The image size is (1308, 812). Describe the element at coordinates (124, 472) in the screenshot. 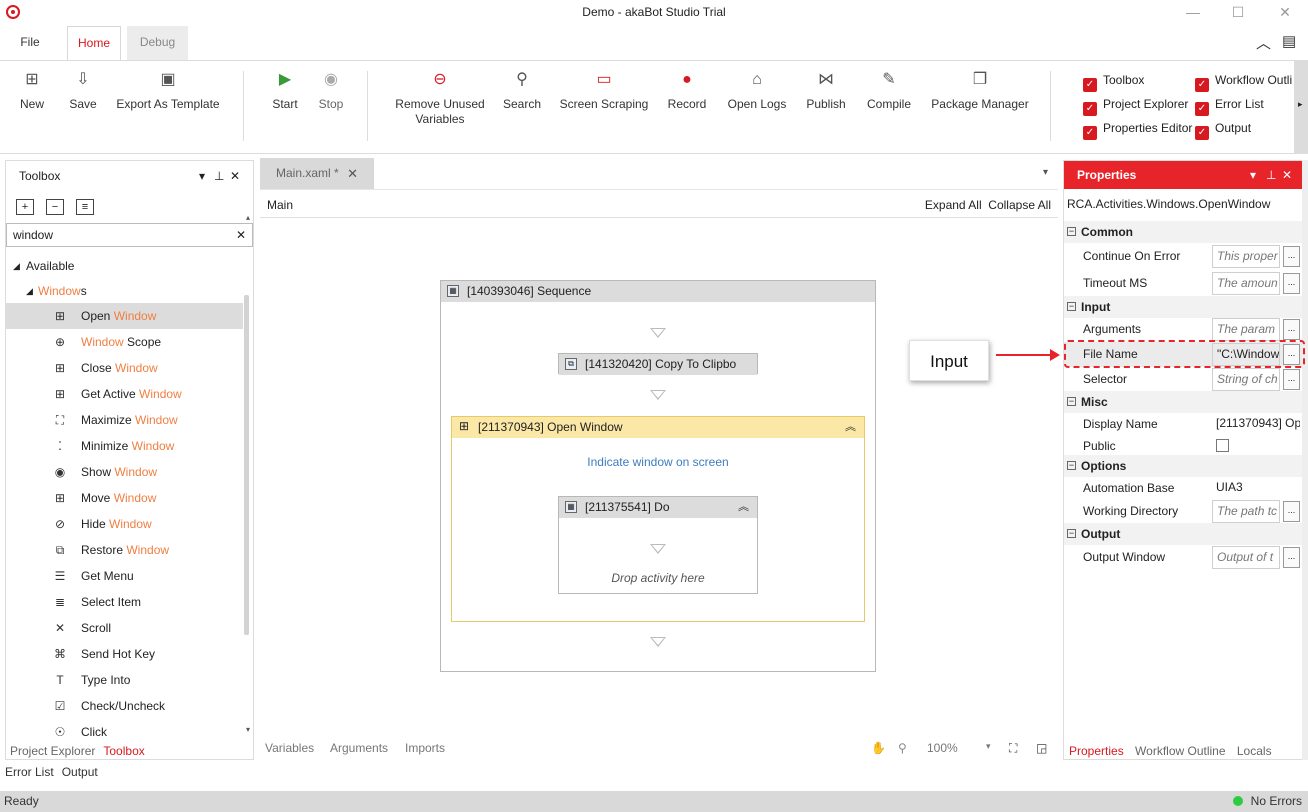

I see `toolbox-item: ◉ Show Window` at that location.